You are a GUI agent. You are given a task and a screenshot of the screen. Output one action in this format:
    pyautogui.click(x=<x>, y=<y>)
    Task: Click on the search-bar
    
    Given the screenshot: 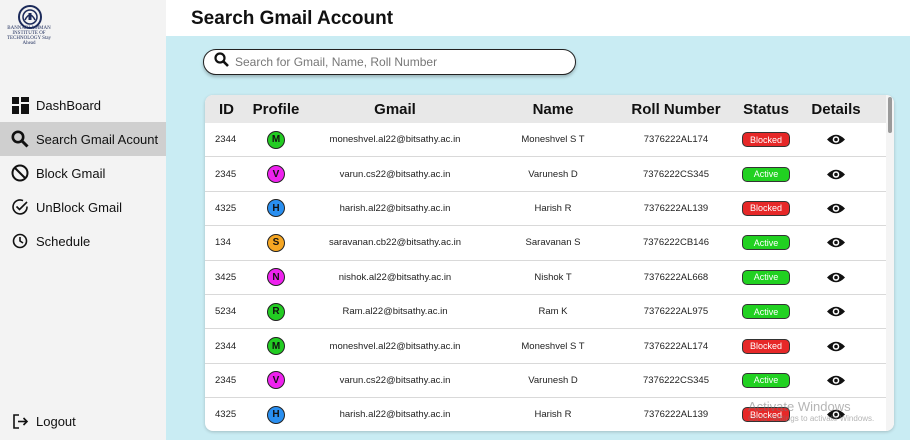 What is the action you would take?
    pyautogui.click(x=389, y=62)
    